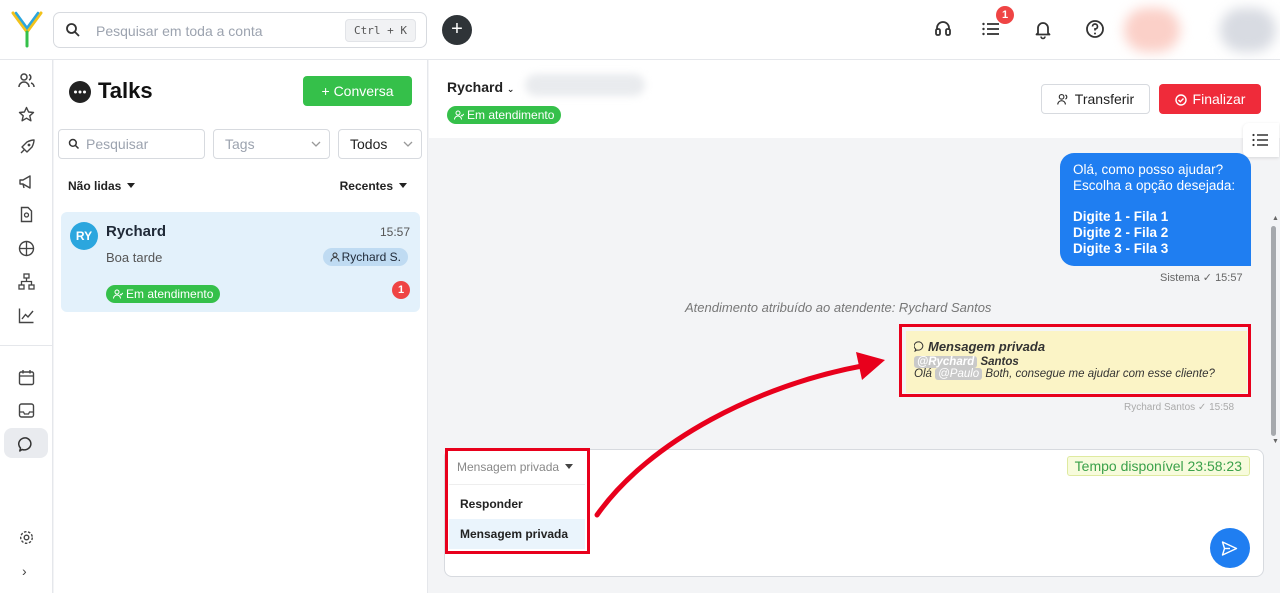 This screenshot has width=1280, height=593. Describe the element at coordinates (26, 315) in the screenshot. I see `chart-icon` at that location.